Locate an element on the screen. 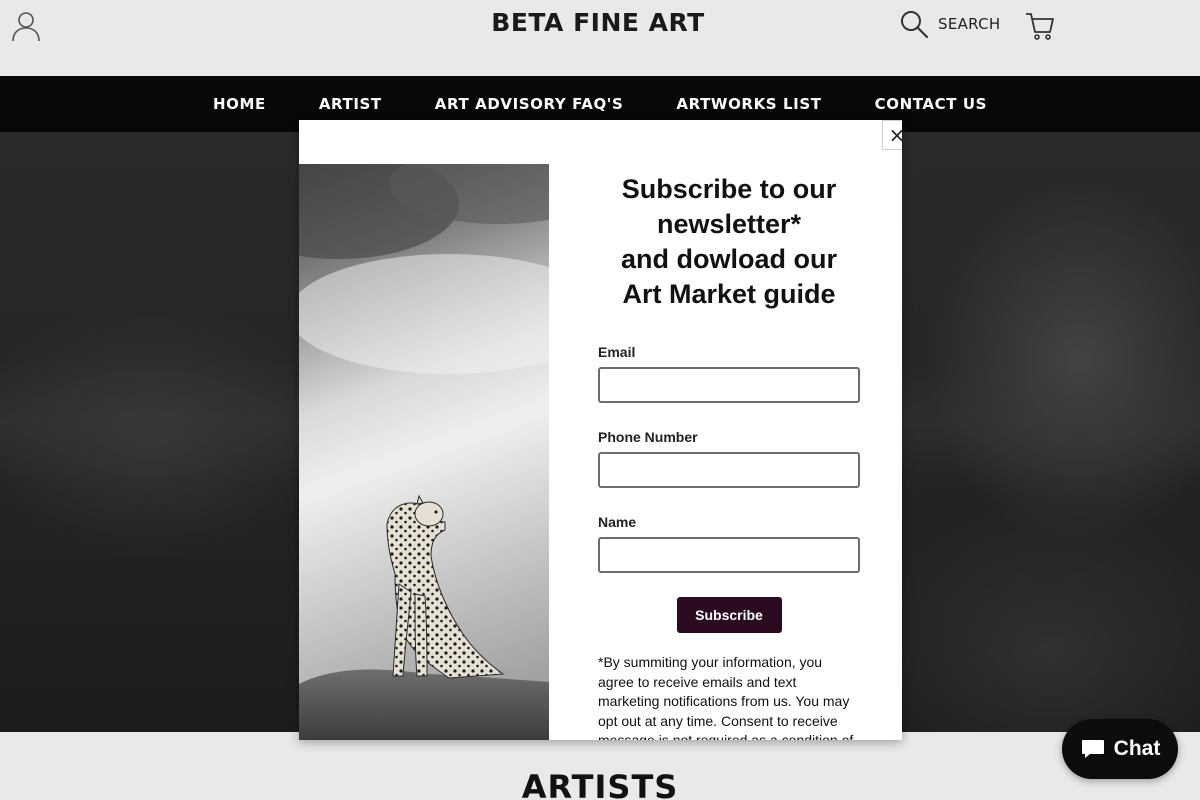 The width and height of the screenshot is (1200, 800). name-field is located at coordinates (729, 555).